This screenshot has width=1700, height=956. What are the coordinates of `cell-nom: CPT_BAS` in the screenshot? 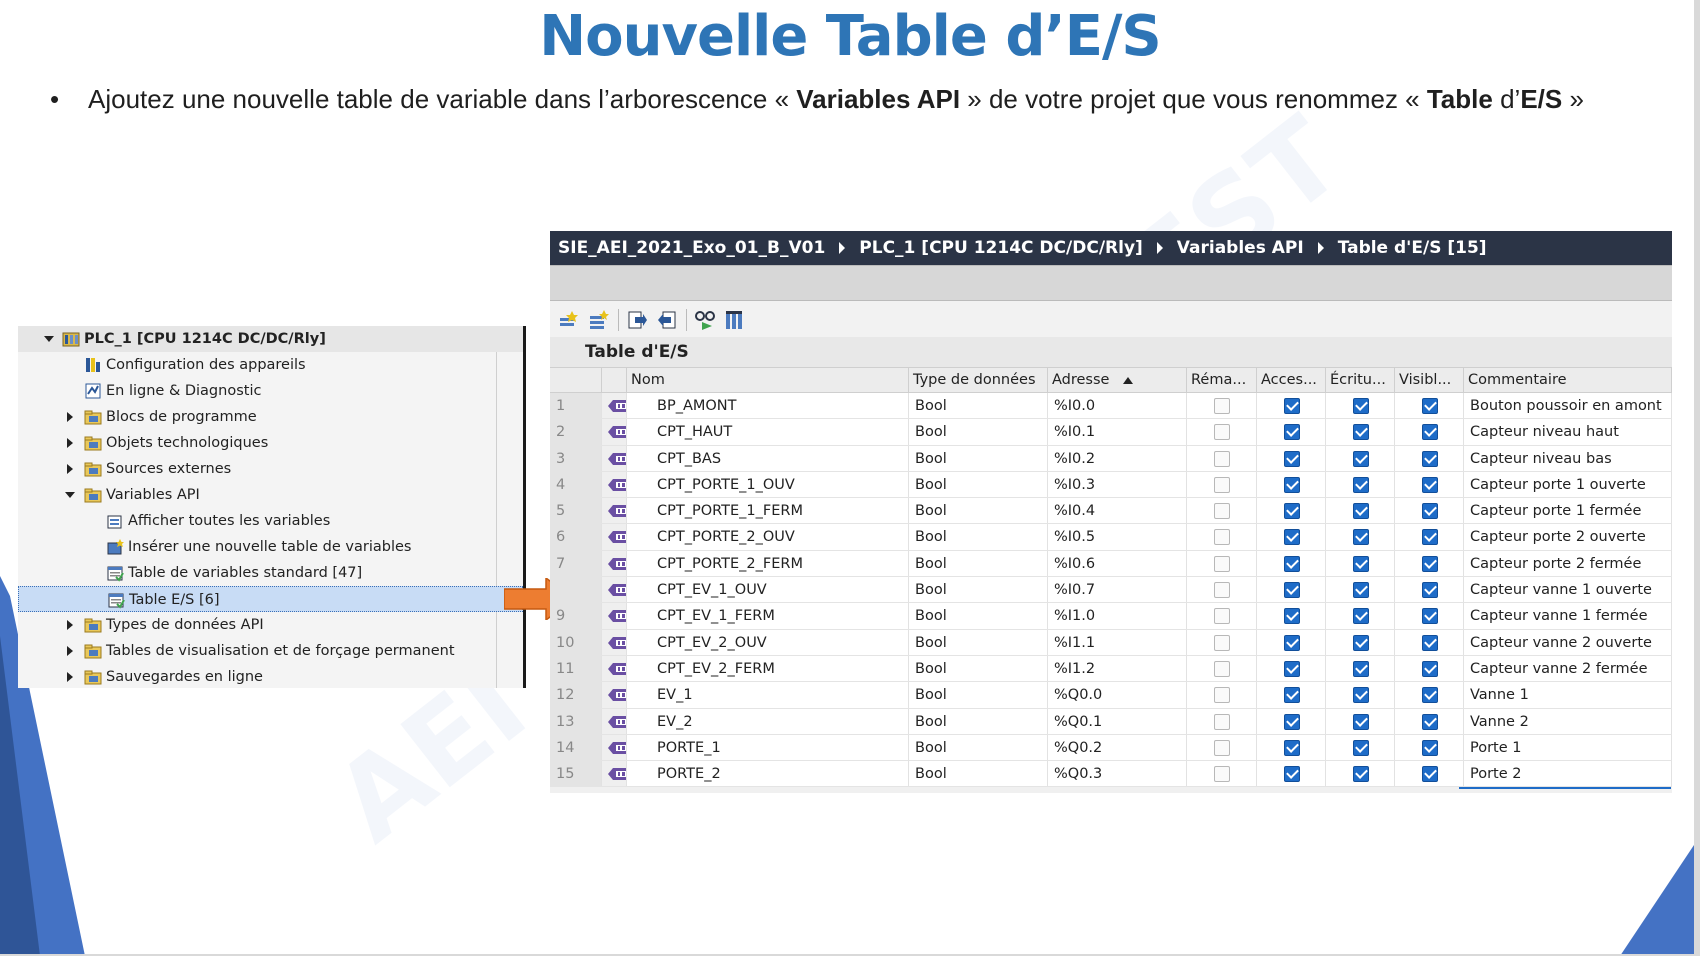 It's located at (768, 458).